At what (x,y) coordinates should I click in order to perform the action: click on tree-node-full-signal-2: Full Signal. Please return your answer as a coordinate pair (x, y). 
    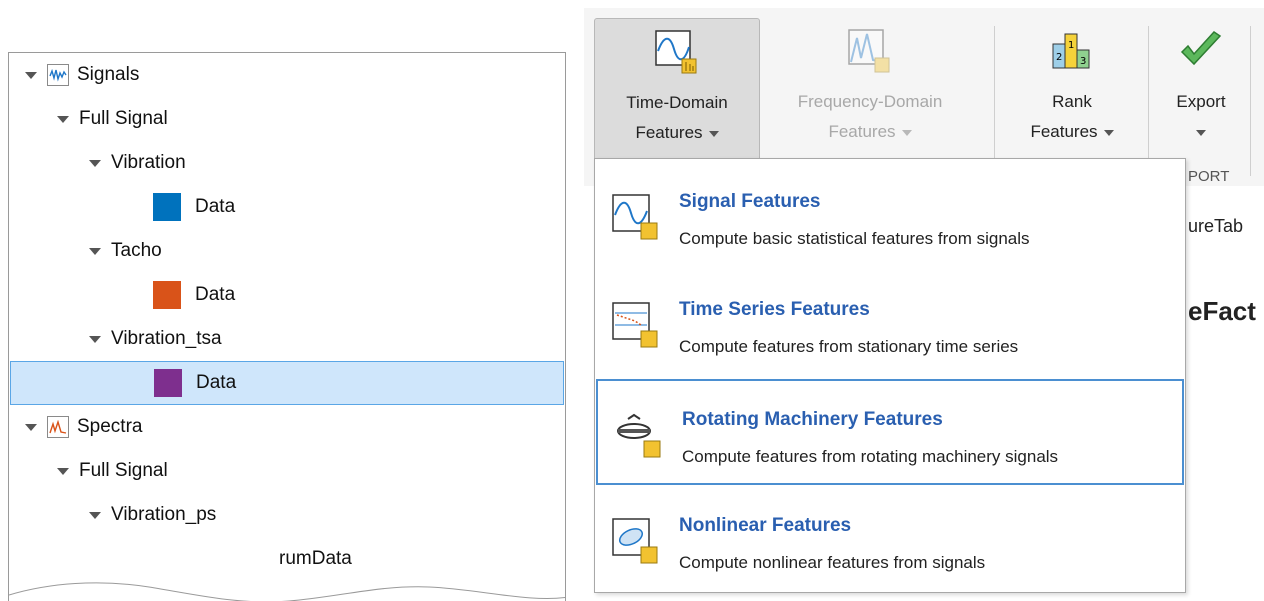
    Looking at the image, I should click on (287, 471).